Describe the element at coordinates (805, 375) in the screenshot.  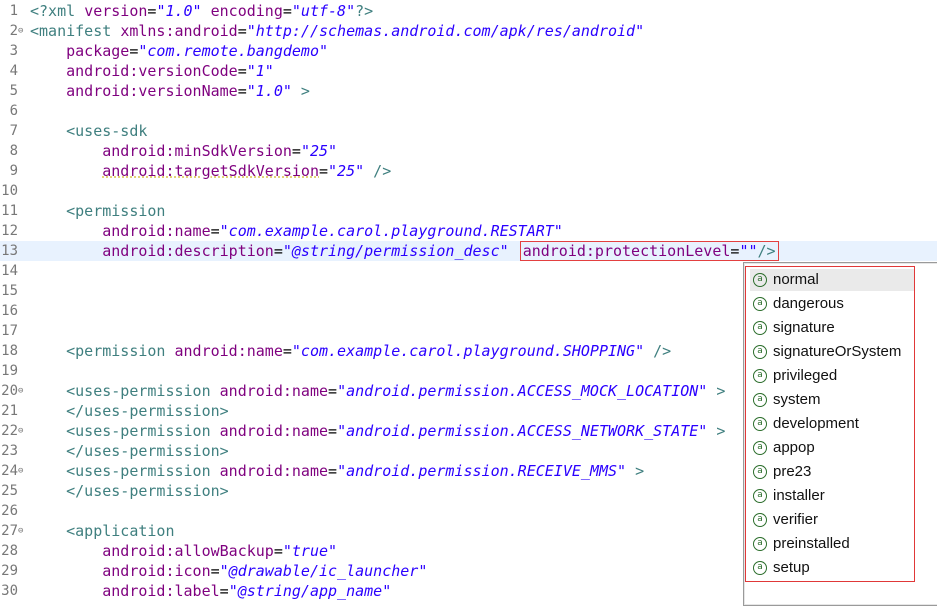
I see `autocomplete-item-label: privileged` at that location.